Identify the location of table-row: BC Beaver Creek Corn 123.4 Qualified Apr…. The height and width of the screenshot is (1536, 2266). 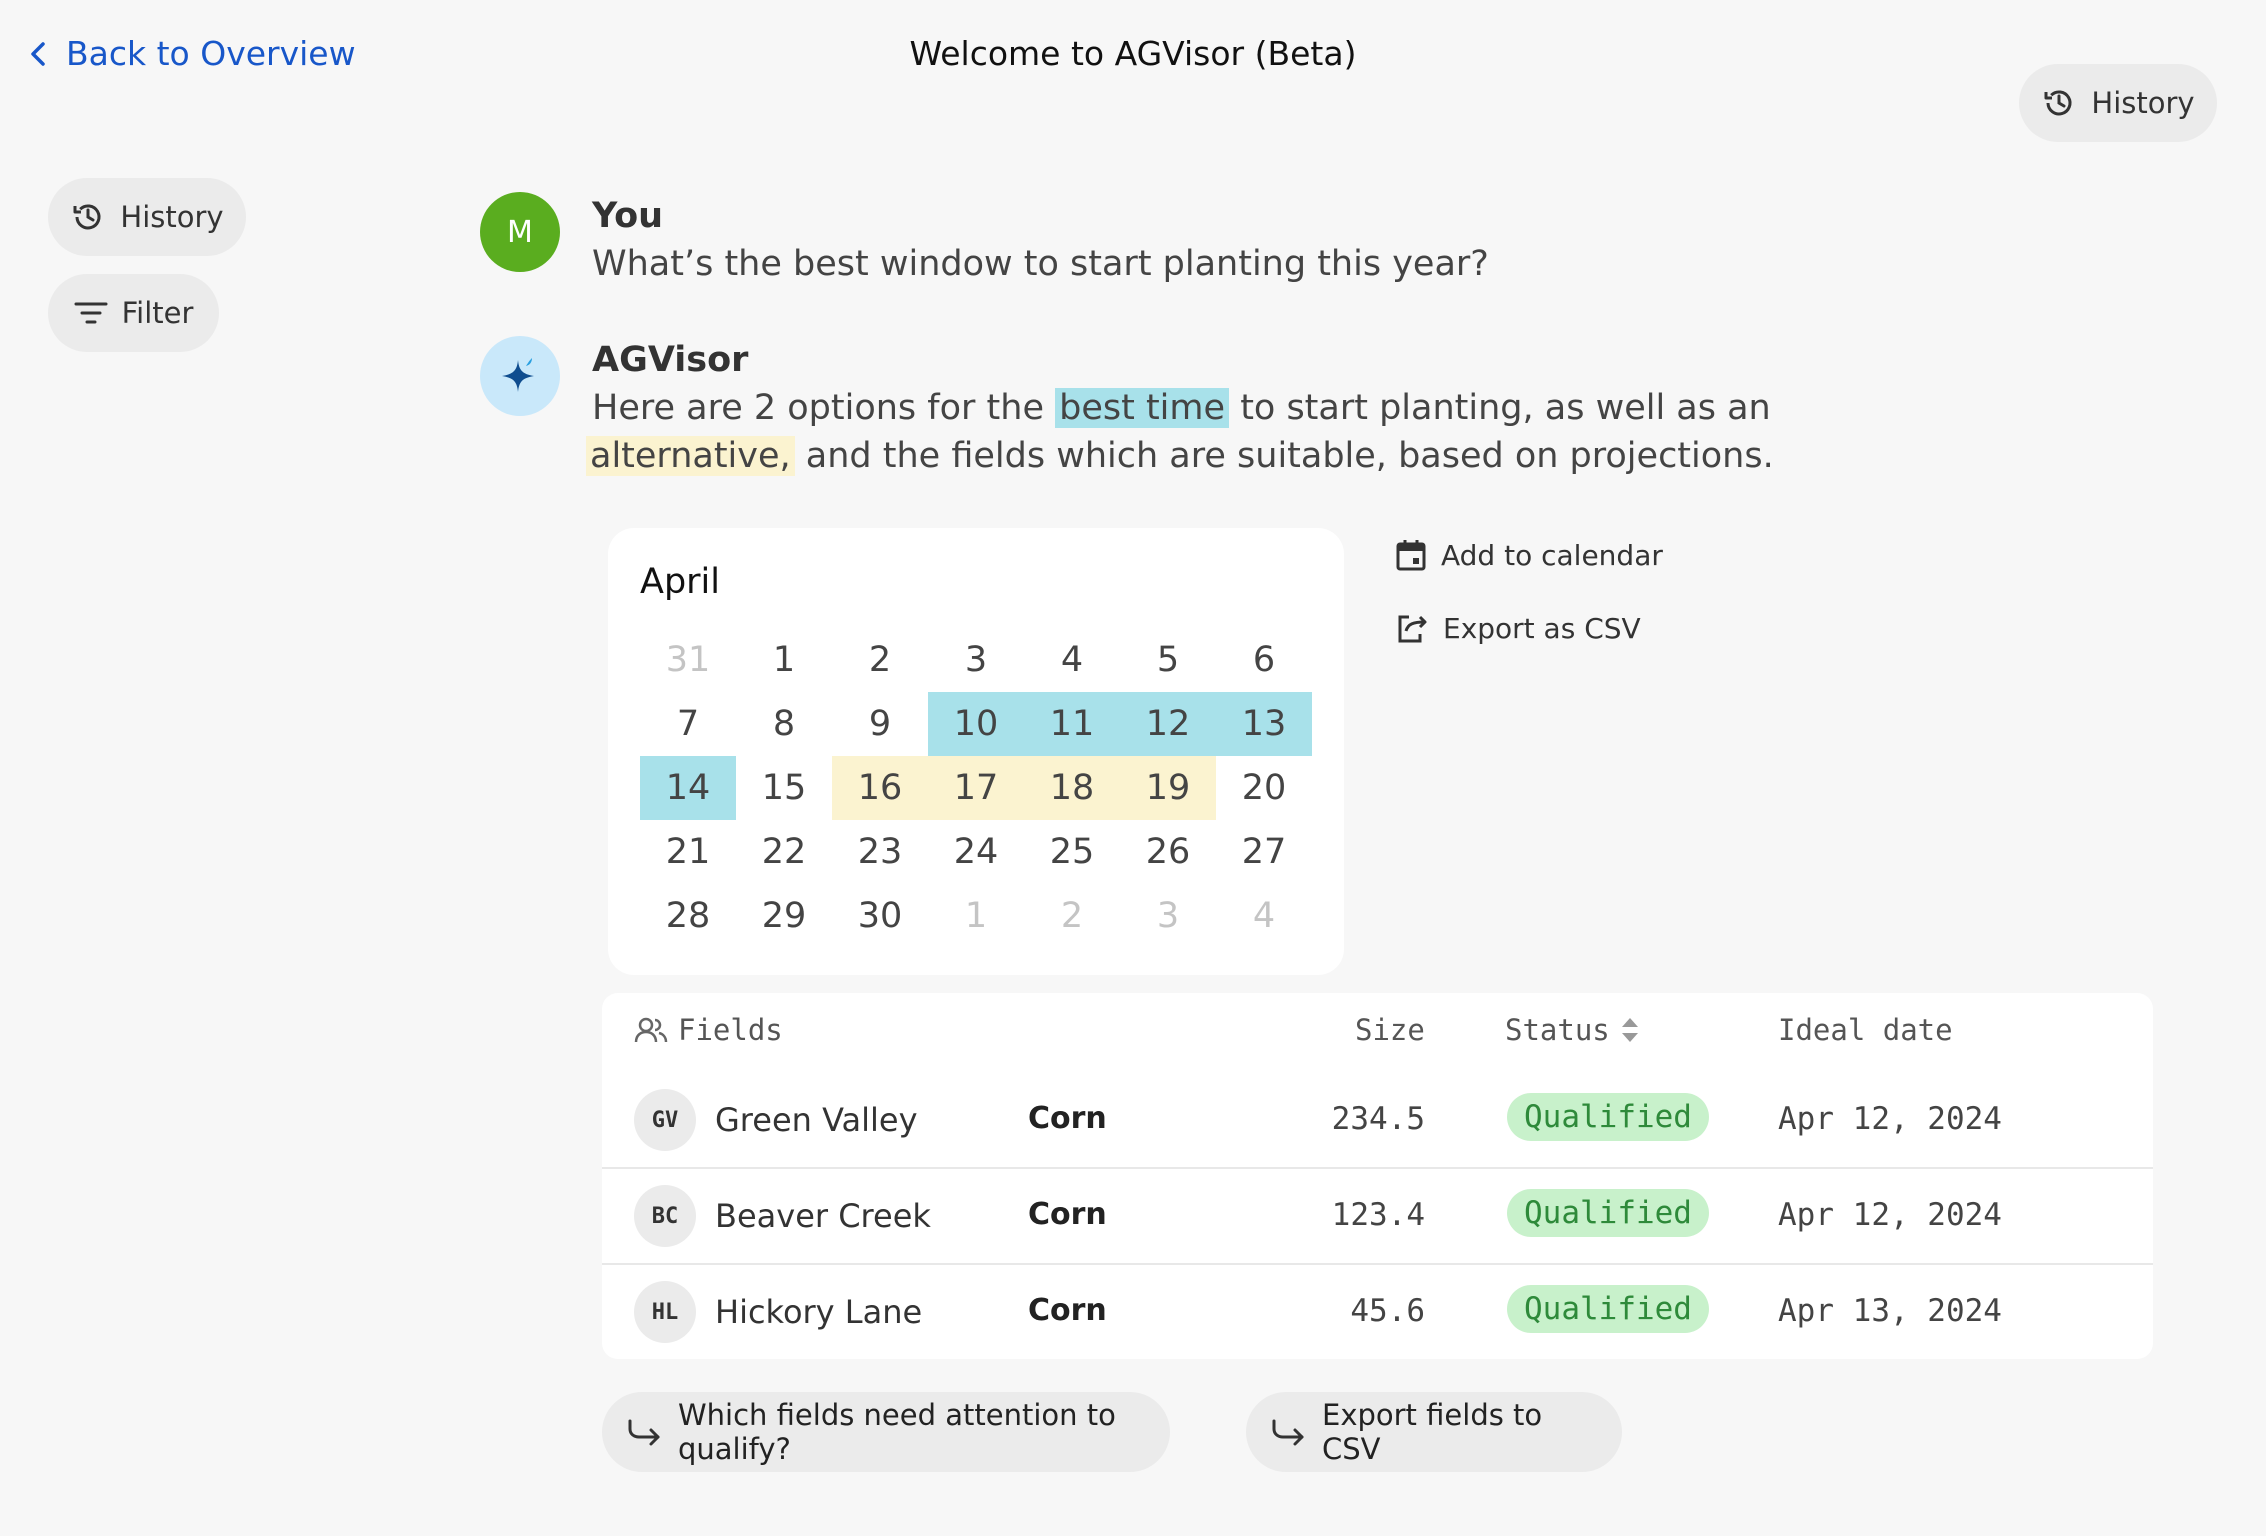
(1377, 1215).